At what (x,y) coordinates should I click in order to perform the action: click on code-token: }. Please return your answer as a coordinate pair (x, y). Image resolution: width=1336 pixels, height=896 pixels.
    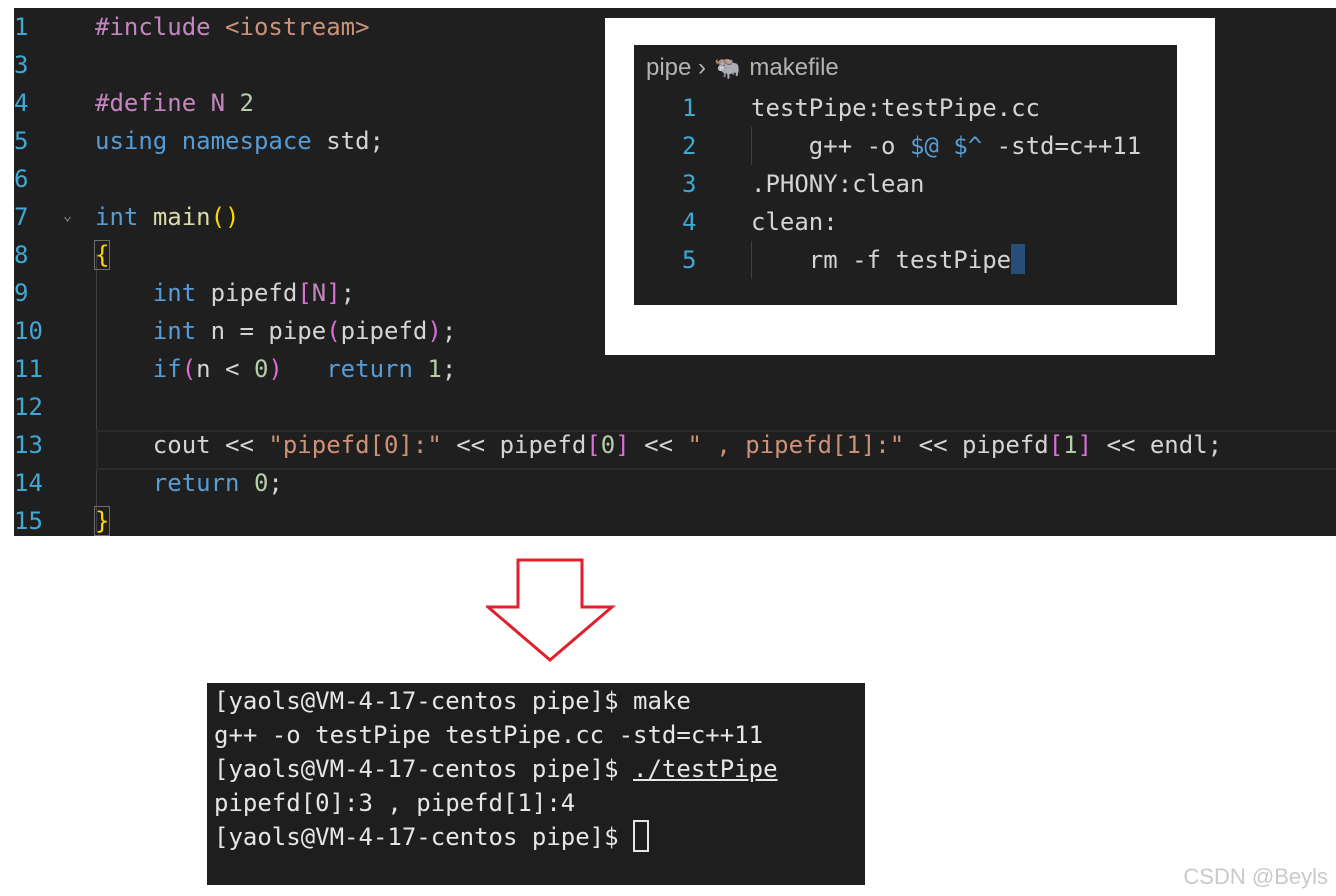
    Looking at the image, I should click on (102, 521).